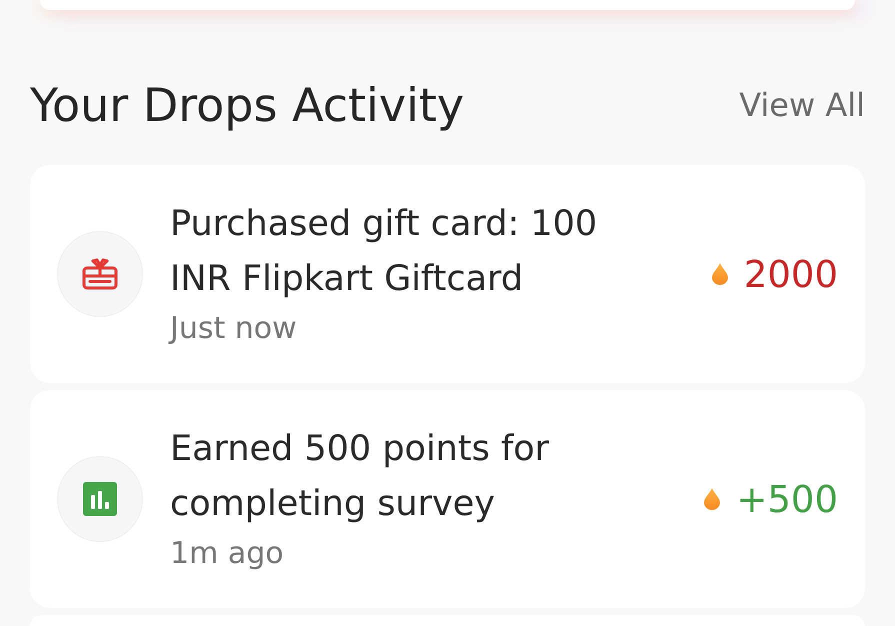 This screenshot has width=895, height=626. What do you see at coordinates (233, 329) in the screenshot?
I see `activity-time: Just now` at bounding box center [233, 329].